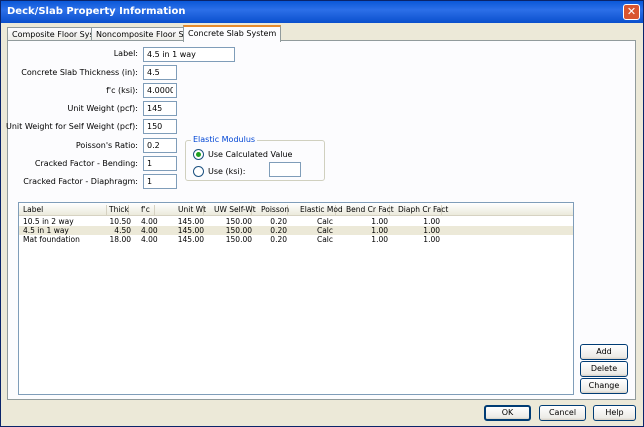 Image resolution: width=644 pixels, height=427 pixels. What do you see at coordinates (379, 239) in the screenshot?
I see `cell-bend-cr-fact: 1.00` at bounding box center [379, 239].